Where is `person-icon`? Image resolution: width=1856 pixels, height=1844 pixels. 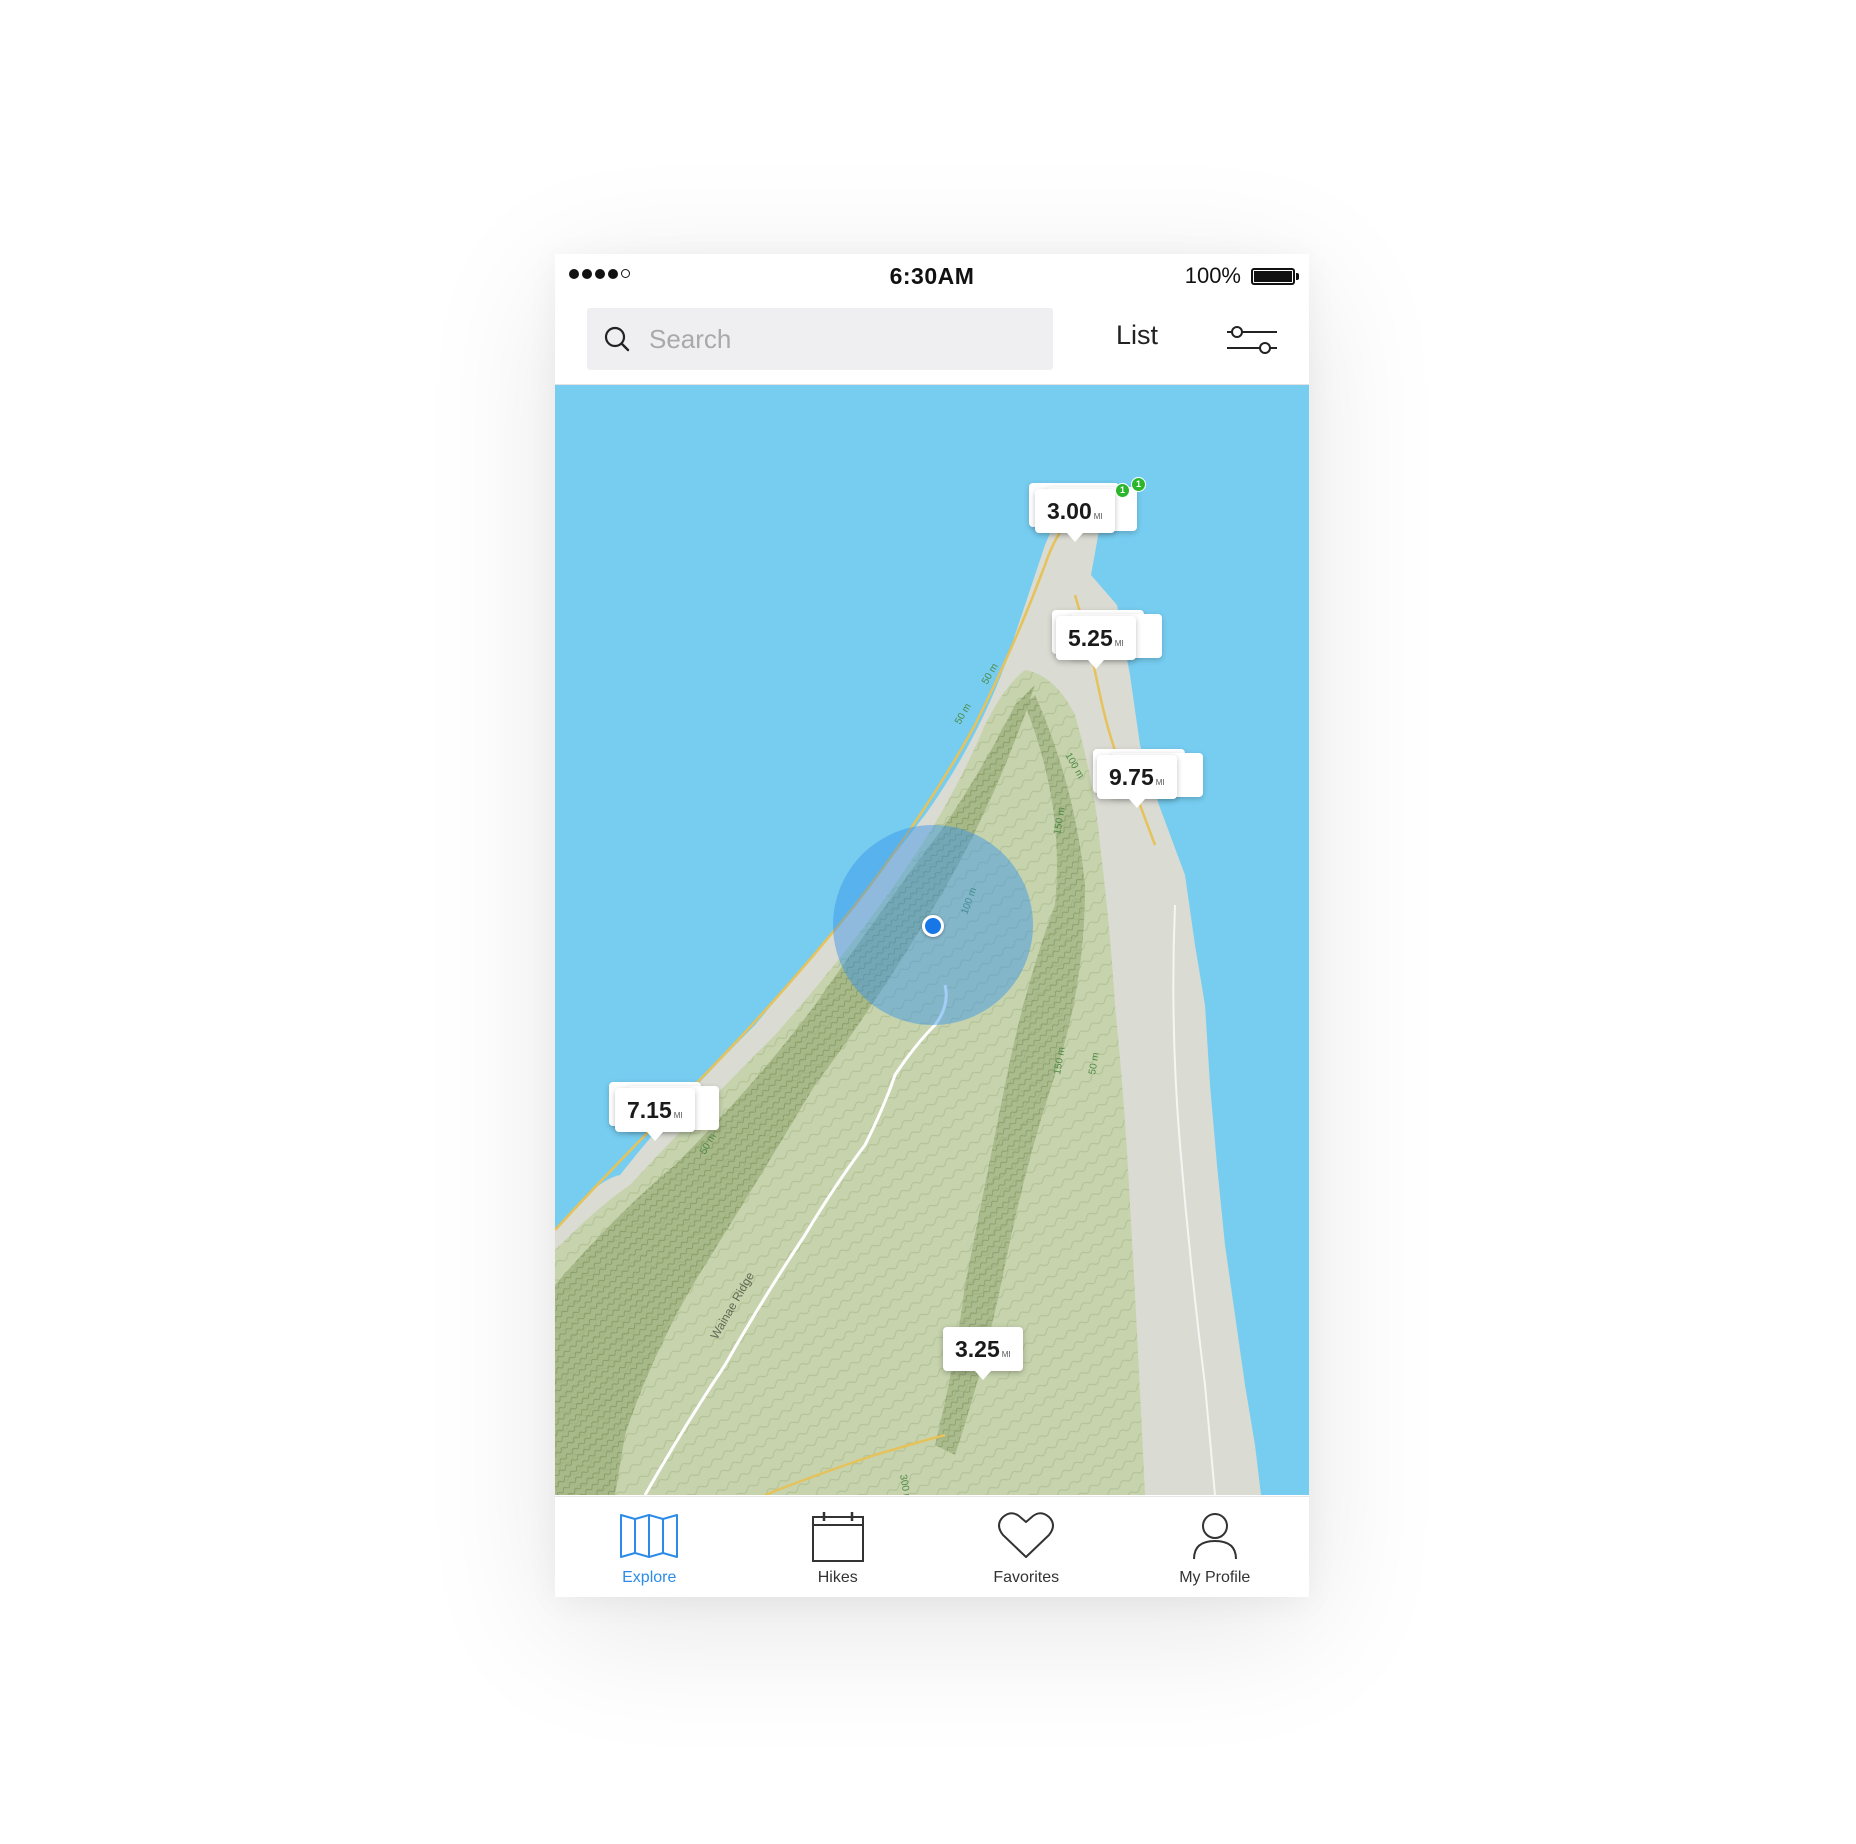 person-icon is located at coordinates (1214, 1536).